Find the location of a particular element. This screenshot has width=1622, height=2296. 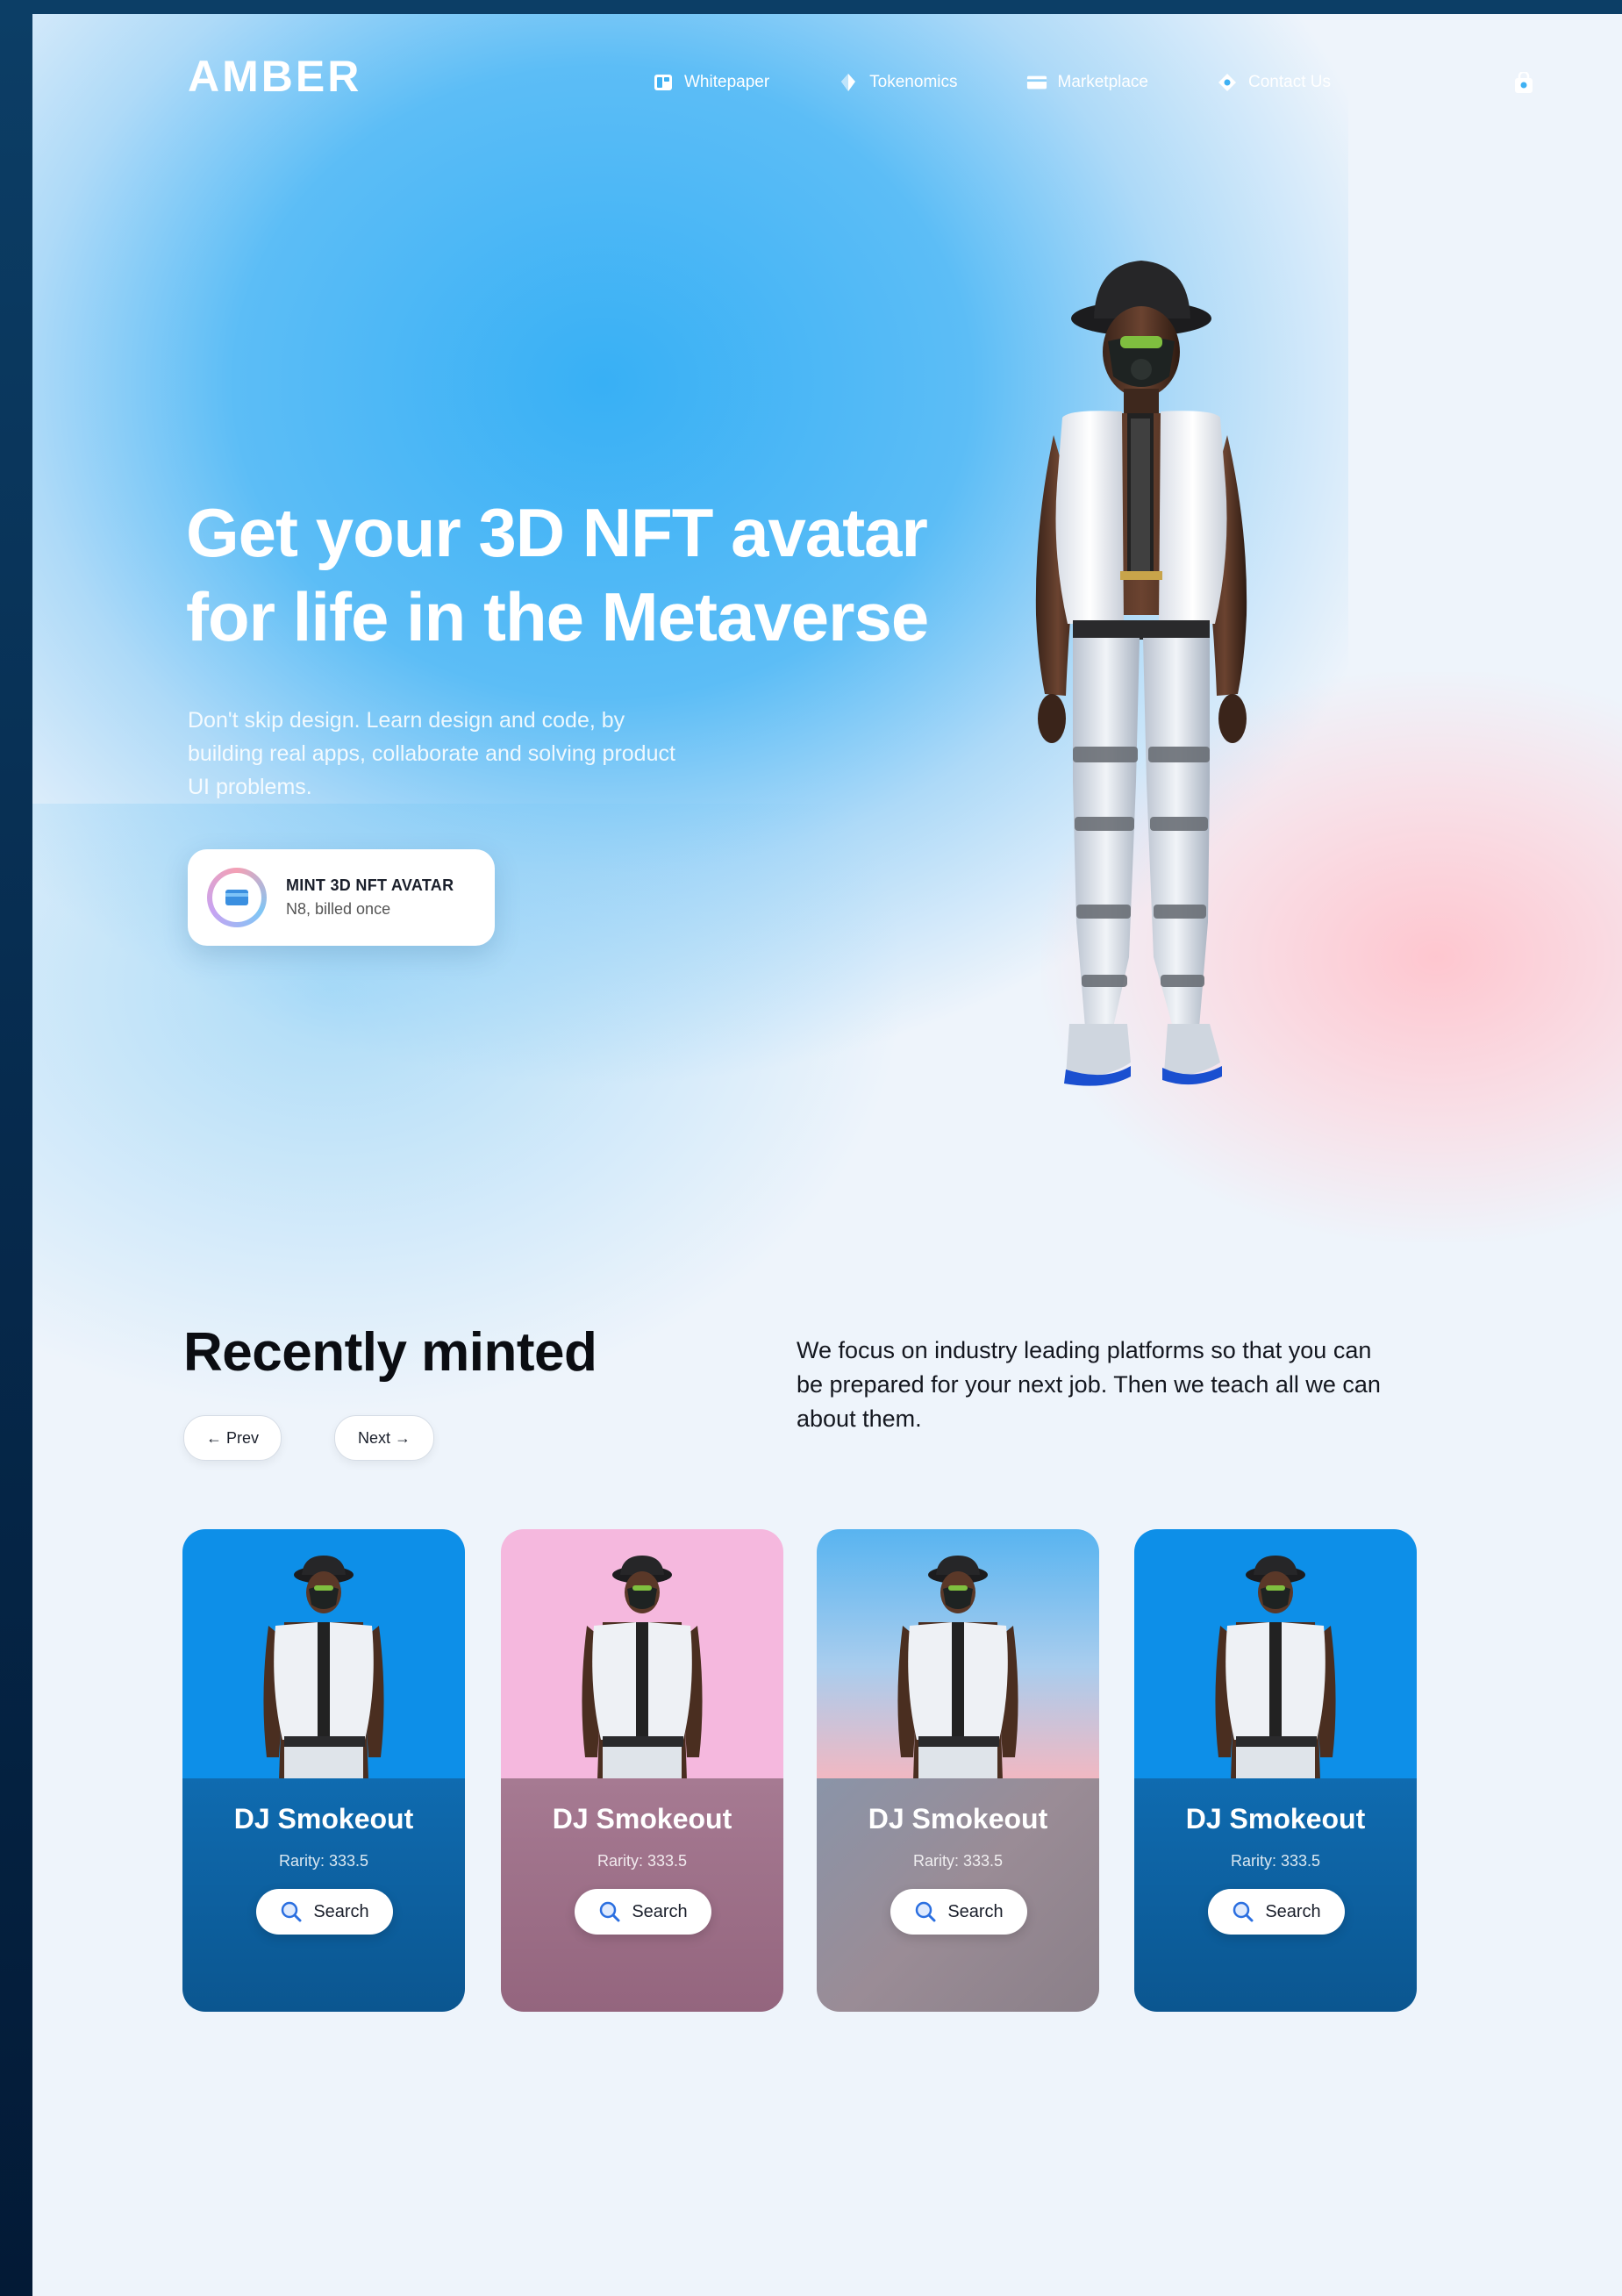

nav-item-contact: Contact Us is located at coordinates (1274, 83).